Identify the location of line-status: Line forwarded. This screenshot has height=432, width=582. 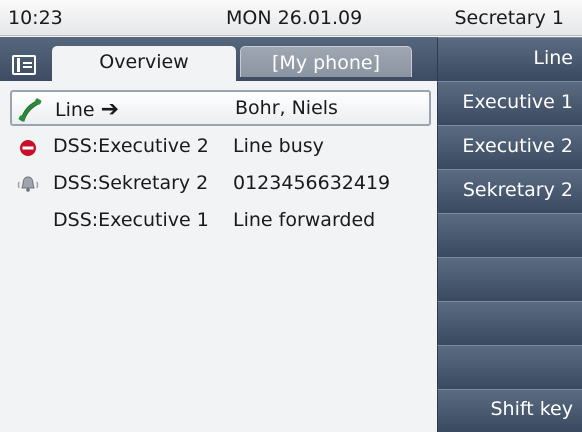
(304, 220).